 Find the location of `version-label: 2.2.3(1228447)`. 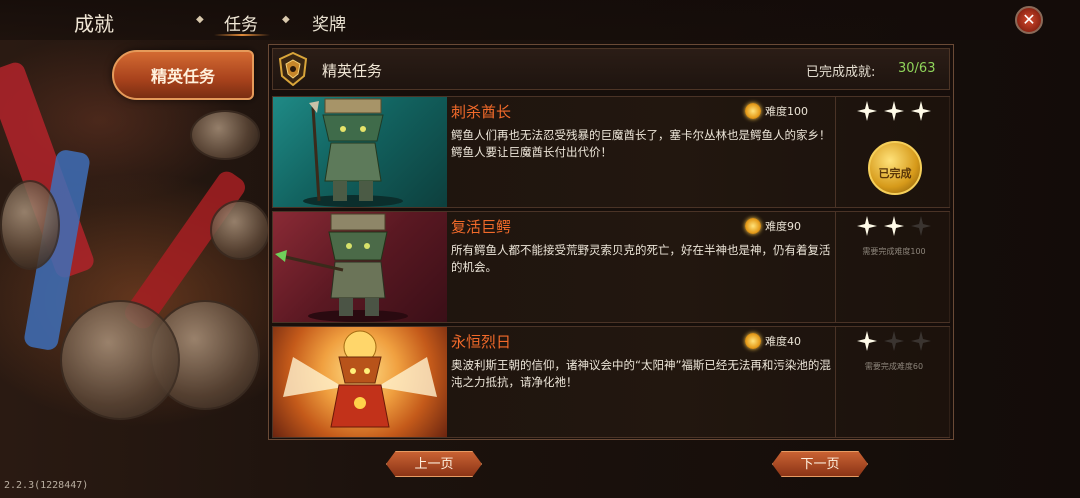

version-label: 2.2.3(1228447) is located at coordinates (46, 485).